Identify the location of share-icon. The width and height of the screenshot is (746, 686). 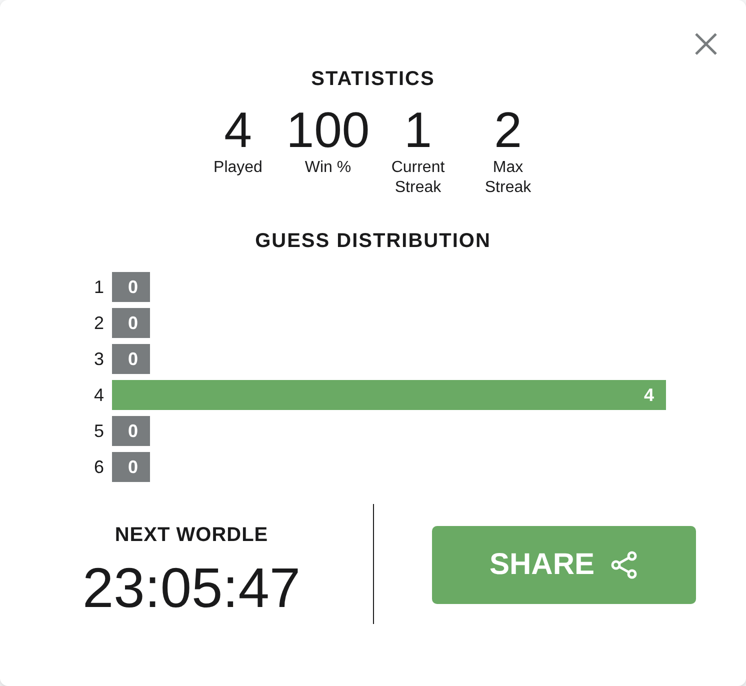
(623, 565).